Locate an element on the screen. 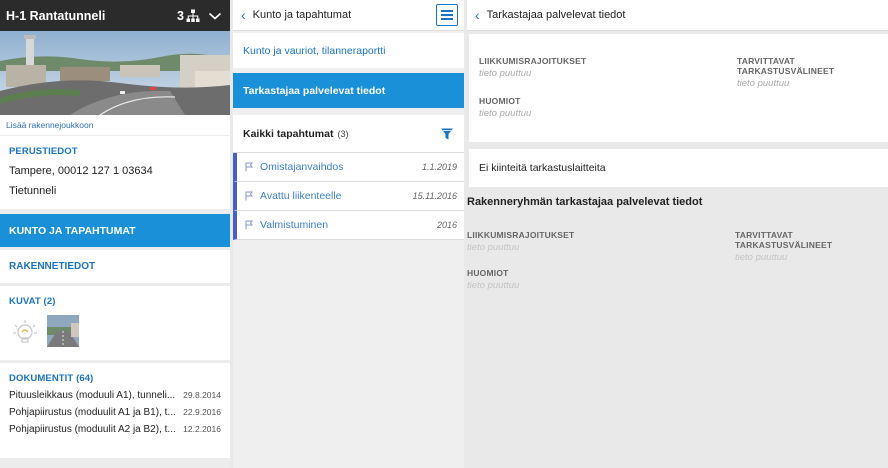 The height and width of the screenshot is (468, 888). document-date: 22.9.2016 is located at coordinates (202, 412).